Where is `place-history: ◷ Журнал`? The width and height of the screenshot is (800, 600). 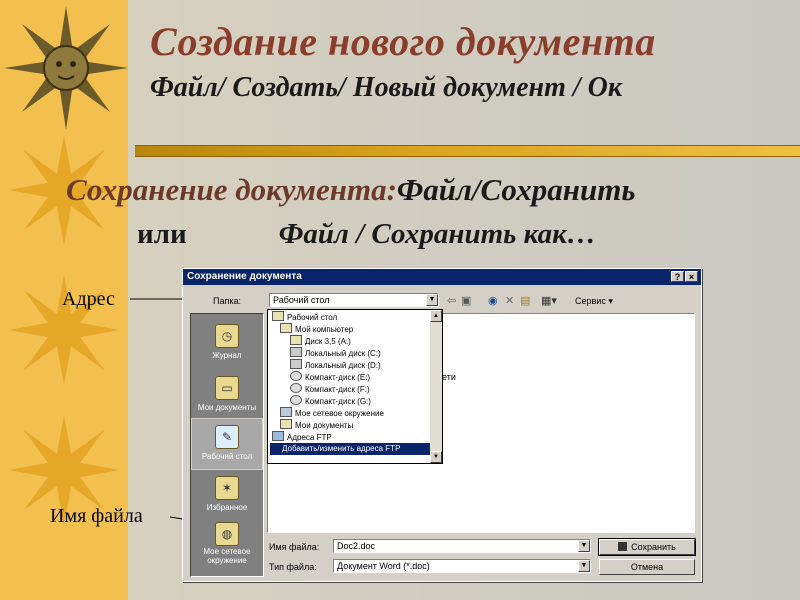
place-history: ◷ Журнал is located at coordinates (227, 344).